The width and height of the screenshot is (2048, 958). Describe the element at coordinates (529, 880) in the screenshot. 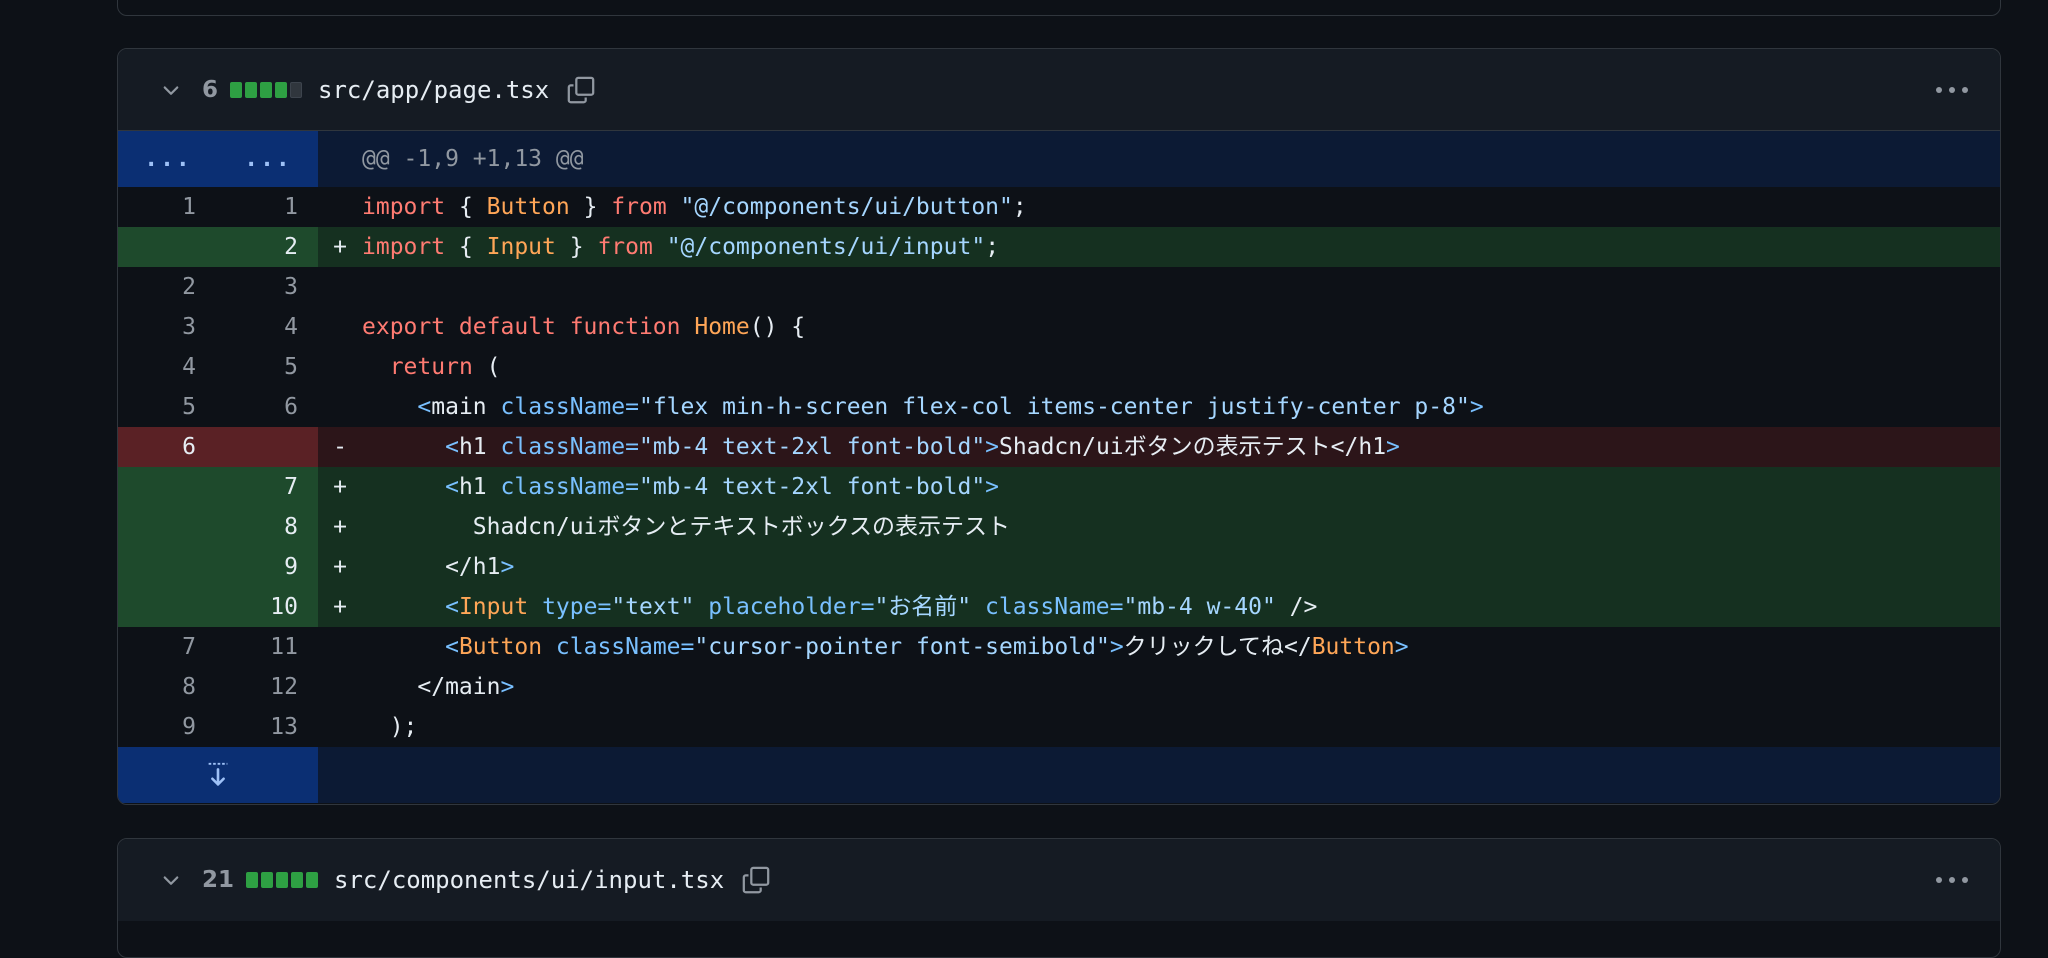

I see `file-name-link: src/components/ui/input.tsx` at that location.